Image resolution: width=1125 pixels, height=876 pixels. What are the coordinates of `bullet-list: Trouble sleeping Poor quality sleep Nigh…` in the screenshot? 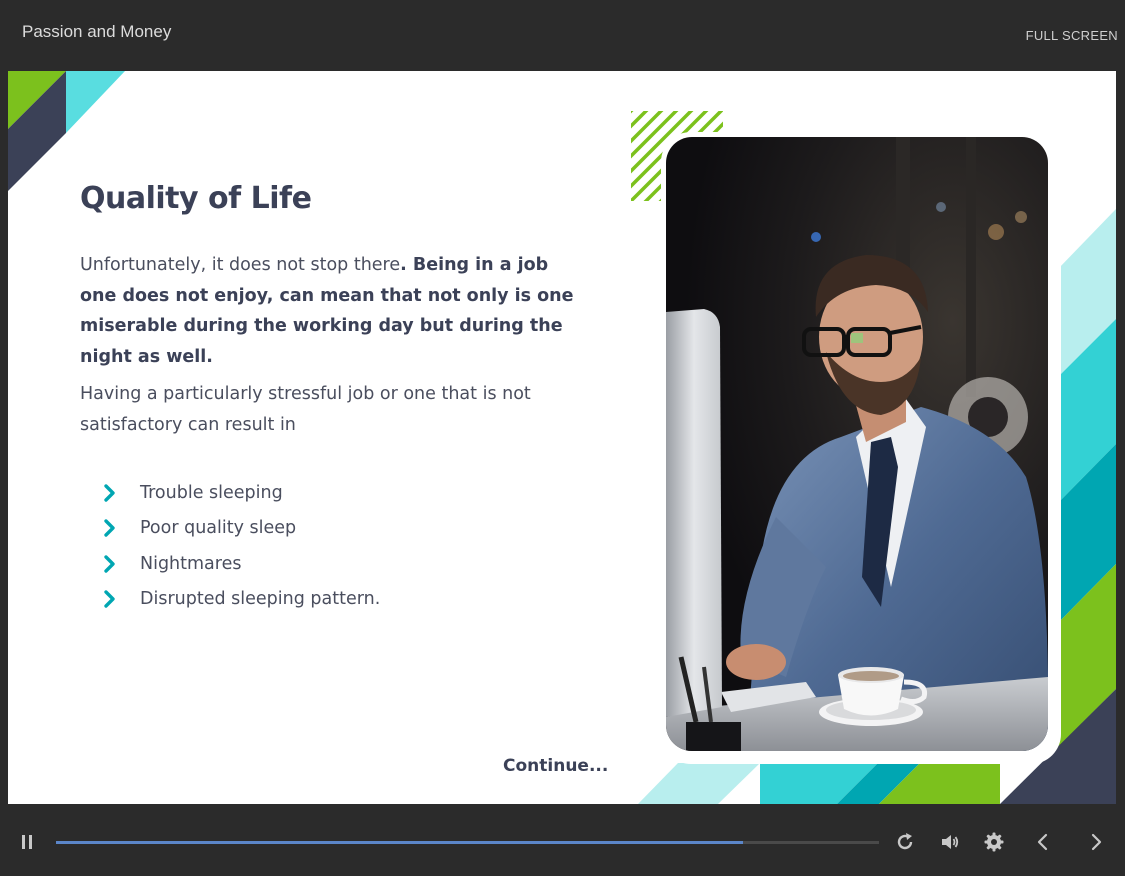 It's located at (241, 546).